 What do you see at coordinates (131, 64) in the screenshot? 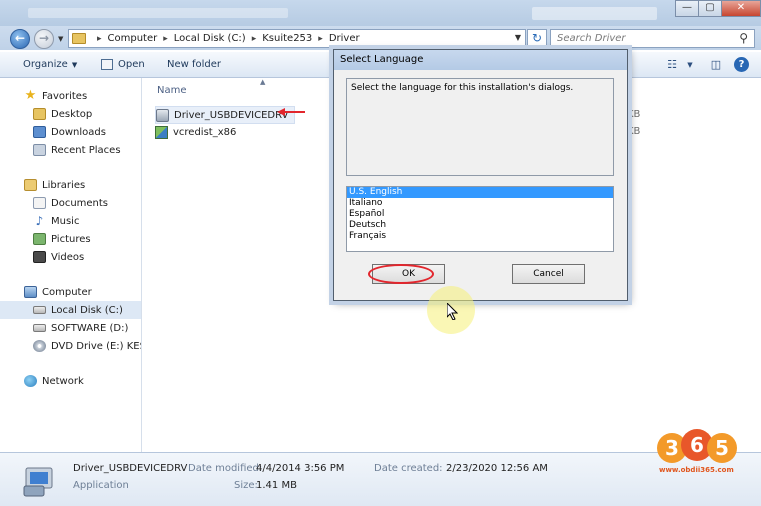
I see `open-label: Open` at bounding box center [131, 64].